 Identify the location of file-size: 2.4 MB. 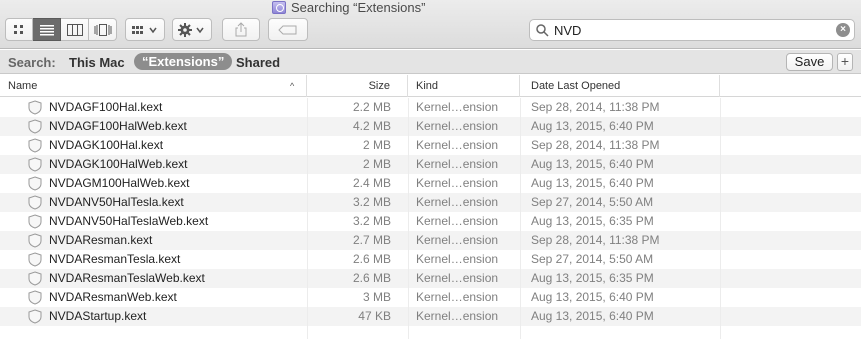
(371, 183).